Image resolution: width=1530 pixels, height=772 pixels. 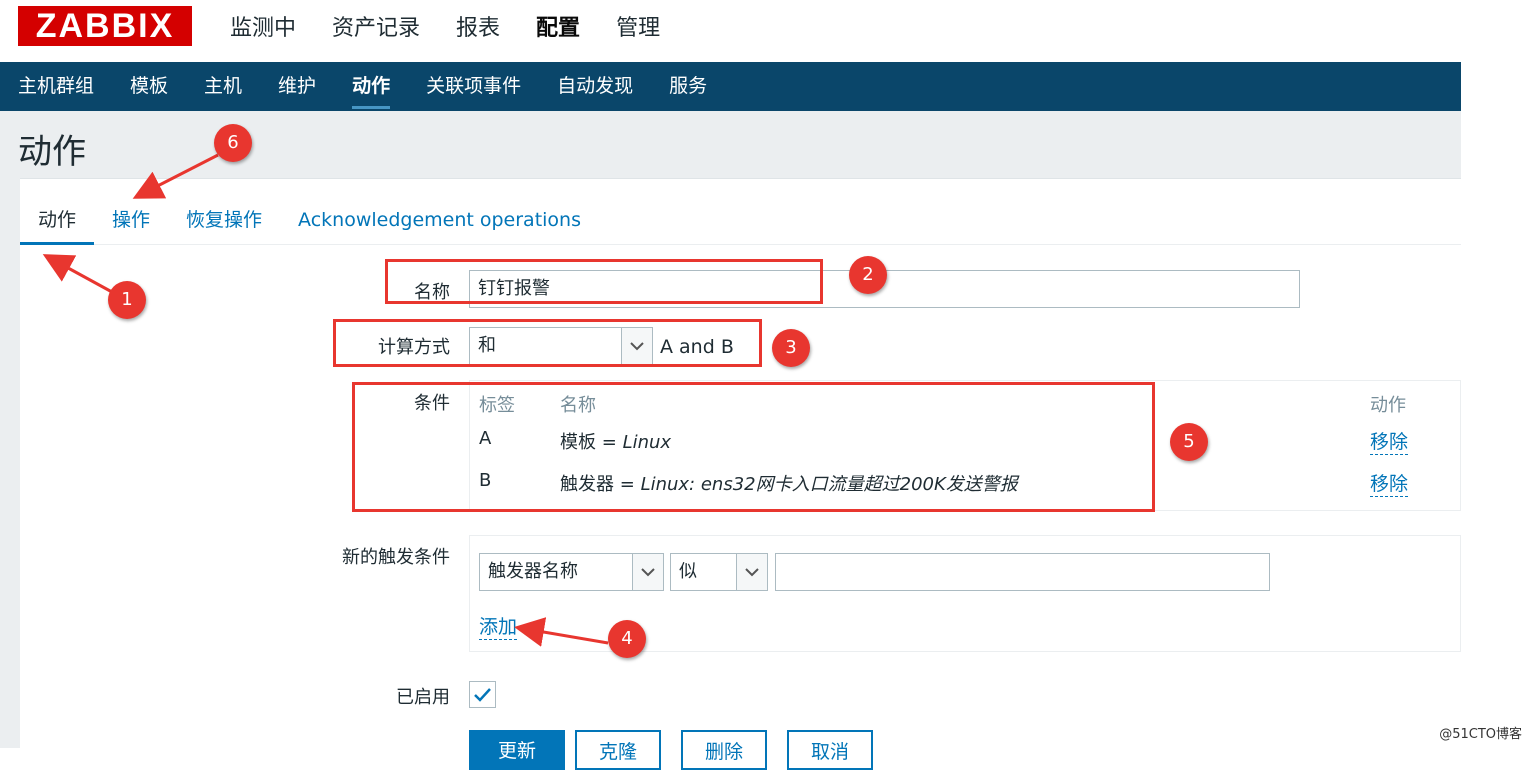 What do you see at coordinates (627, 639) in the screenshot?
I see `annotation-badge-4: 4` at bounding box center [627, 639].